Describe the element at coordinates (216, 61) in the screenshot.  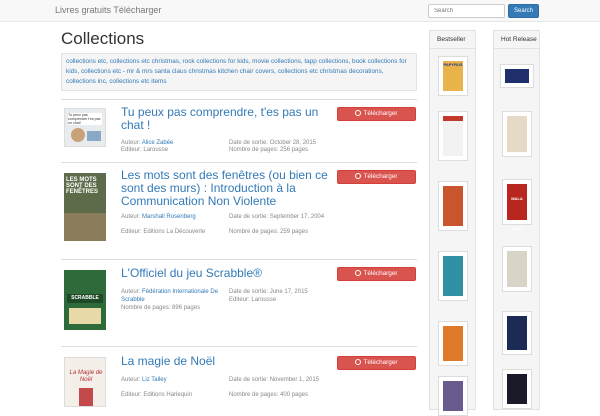
I see `tag-link: rock collections for kids` at that location.